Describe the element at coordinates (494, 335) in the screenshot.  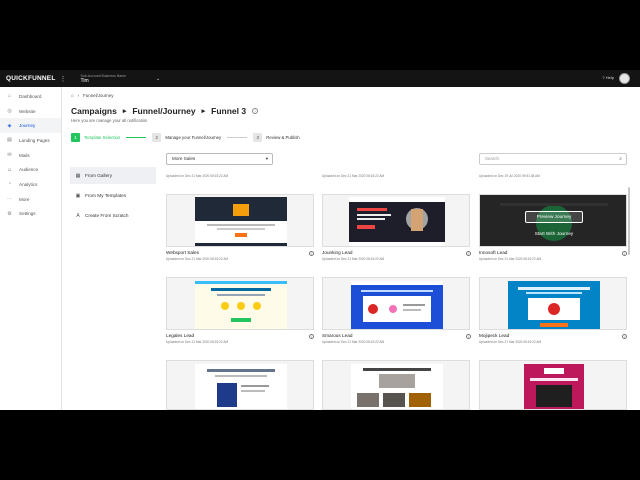
I see `template-name: Mojipeck Lead` at that location.